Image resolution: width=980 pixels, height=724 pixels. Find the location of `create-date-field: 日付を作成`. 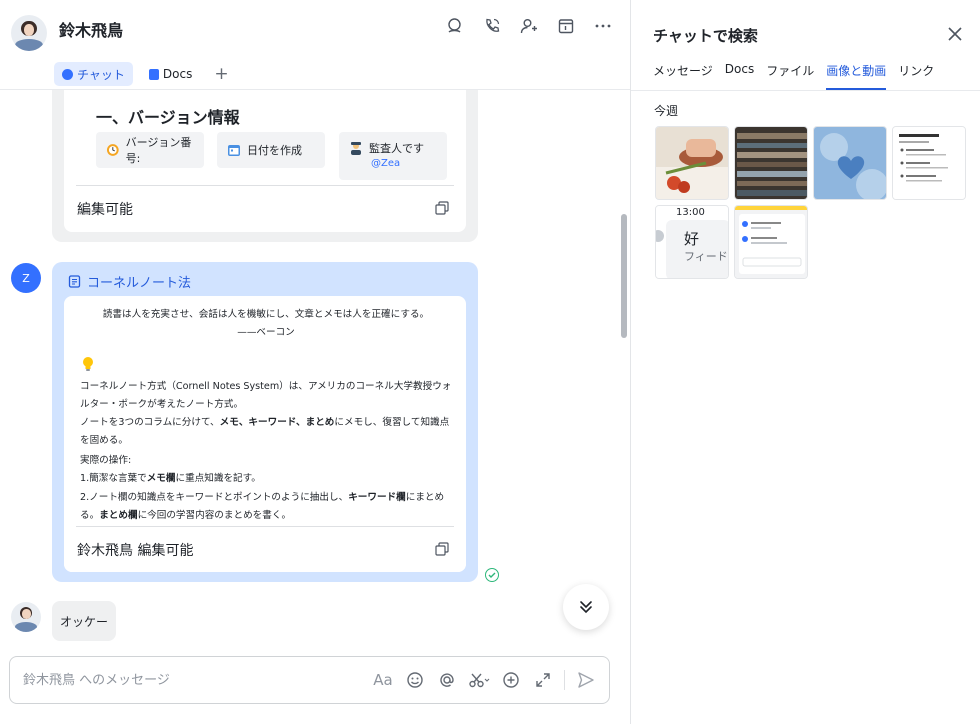

create-date-field: 日付を作成 is located at coordinates (271, 150).